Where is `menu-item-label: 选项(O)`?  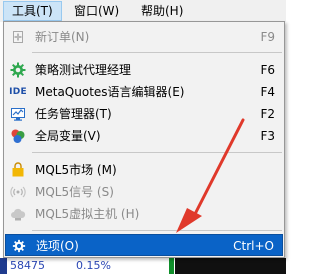 menu-item-label: 选项(O) is located at coordinates (57, 246).